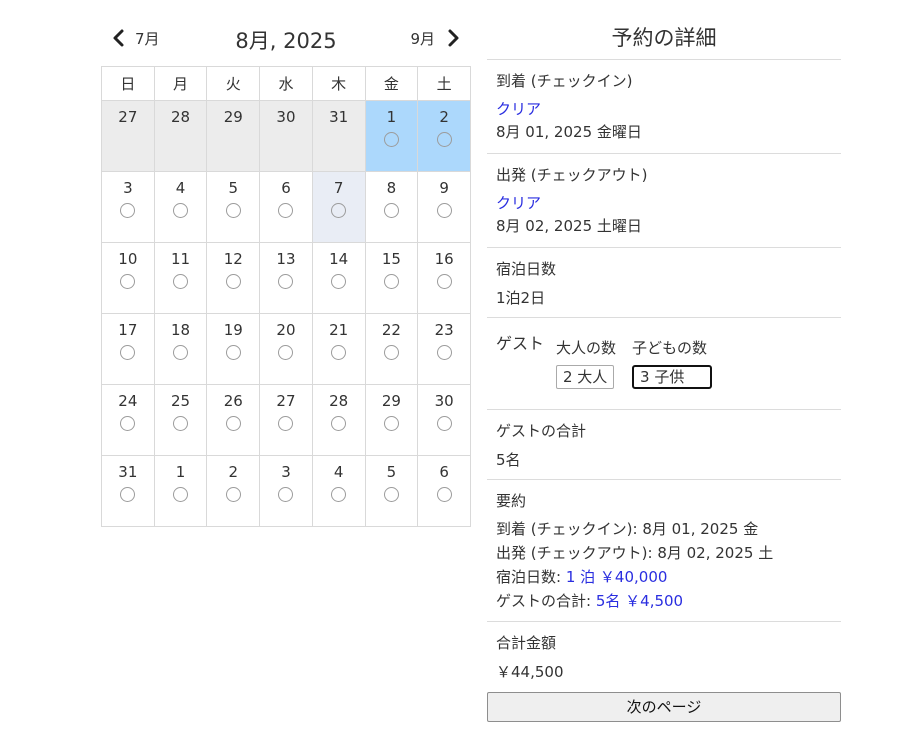 The width and height of the screenshot is (898, 752). I want to click on calendar-day-cell: 30, so click(444, 420).